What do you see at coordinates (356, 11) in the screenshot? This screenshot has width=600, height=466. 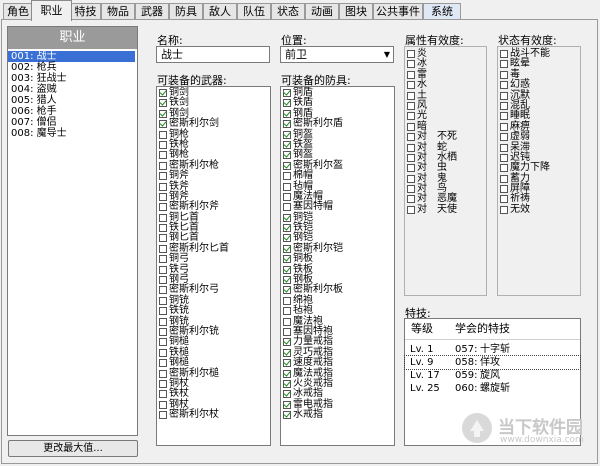 I see `tab-10: 图块` at bounding box center [356, 11].